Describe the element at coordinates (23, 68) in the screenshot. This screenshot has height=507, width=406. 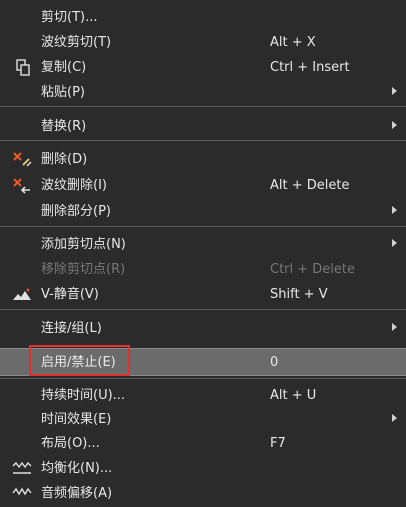
I see `copy-icon` at that location.